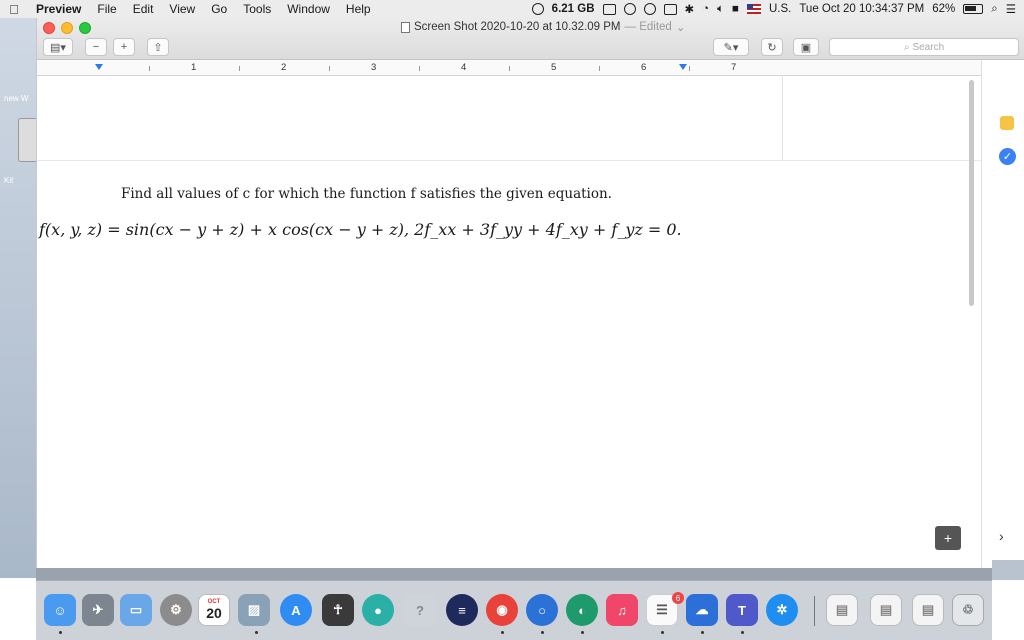  What do you see at coordinates (405, 27) in the screenshot?
I see `document-icon` at bounding box center [405, 27].